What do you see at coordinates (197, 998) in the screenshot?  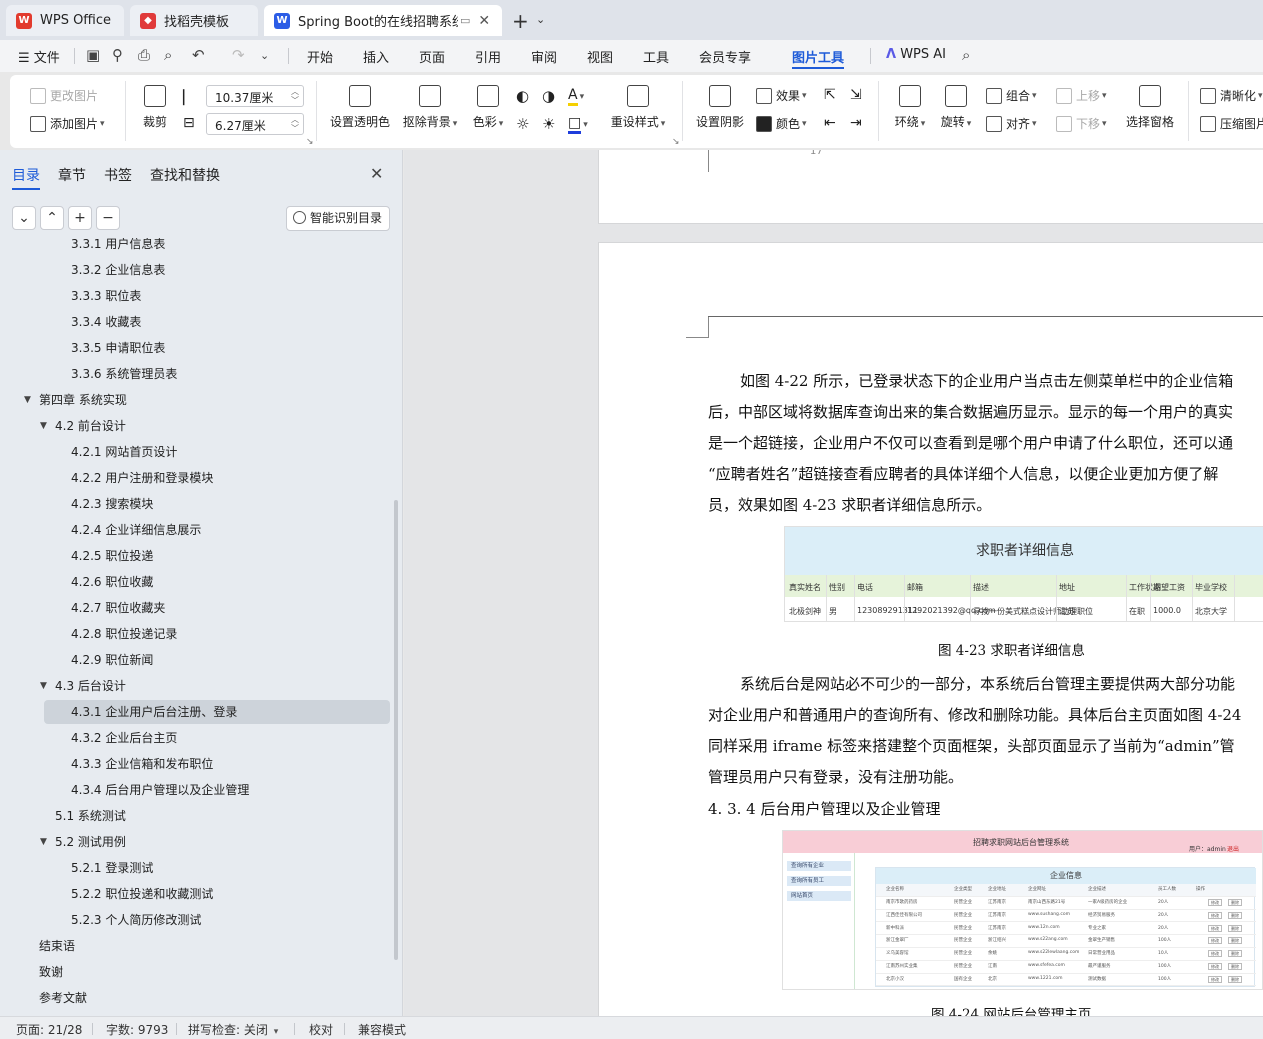 I see `toc-item: 参考文献` at bounding box center [197, 998].